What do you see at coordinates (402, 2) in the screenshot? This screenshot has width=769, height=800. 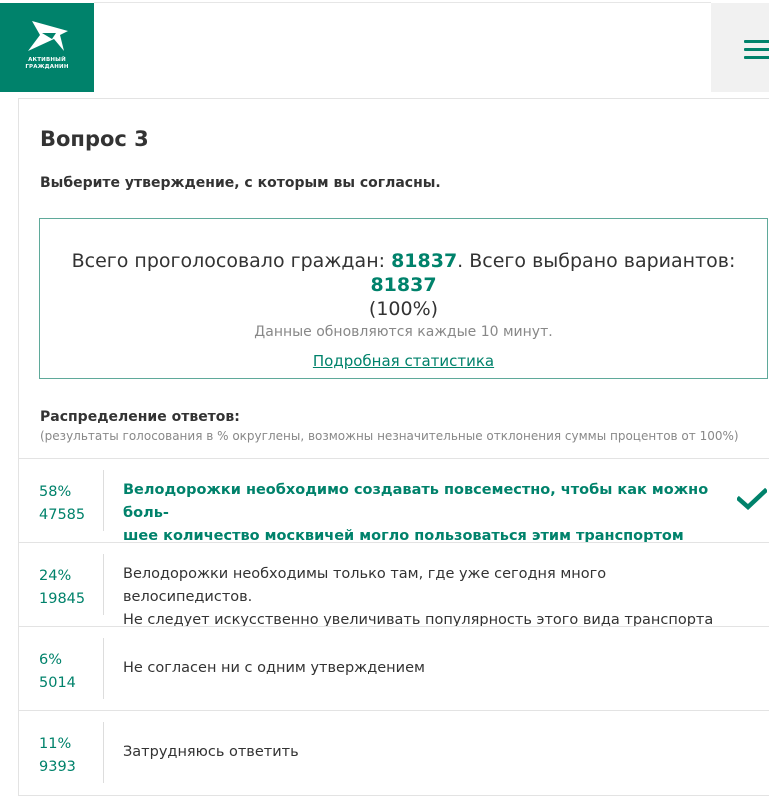 I see `header-divider` at bounding box center [402, 2].